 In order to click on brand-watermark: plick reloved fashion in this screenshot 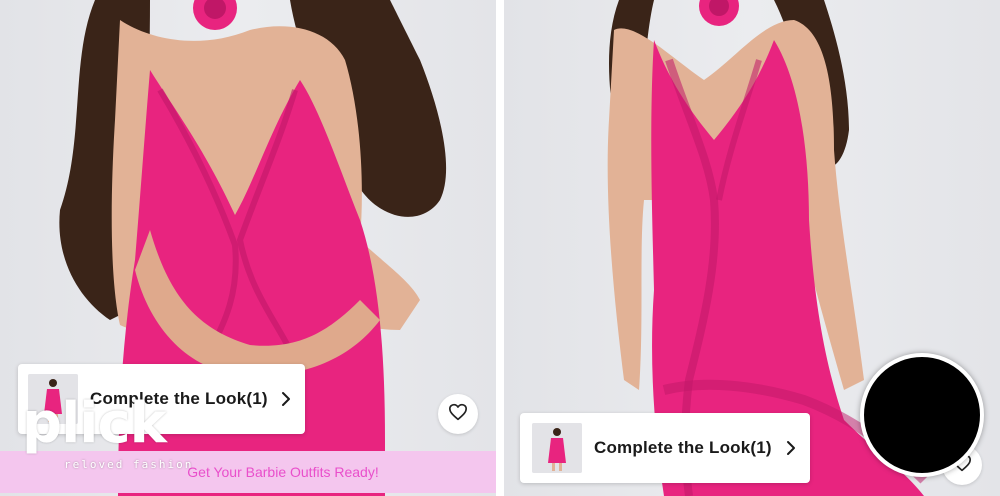, I will do `click(107, 441)`.